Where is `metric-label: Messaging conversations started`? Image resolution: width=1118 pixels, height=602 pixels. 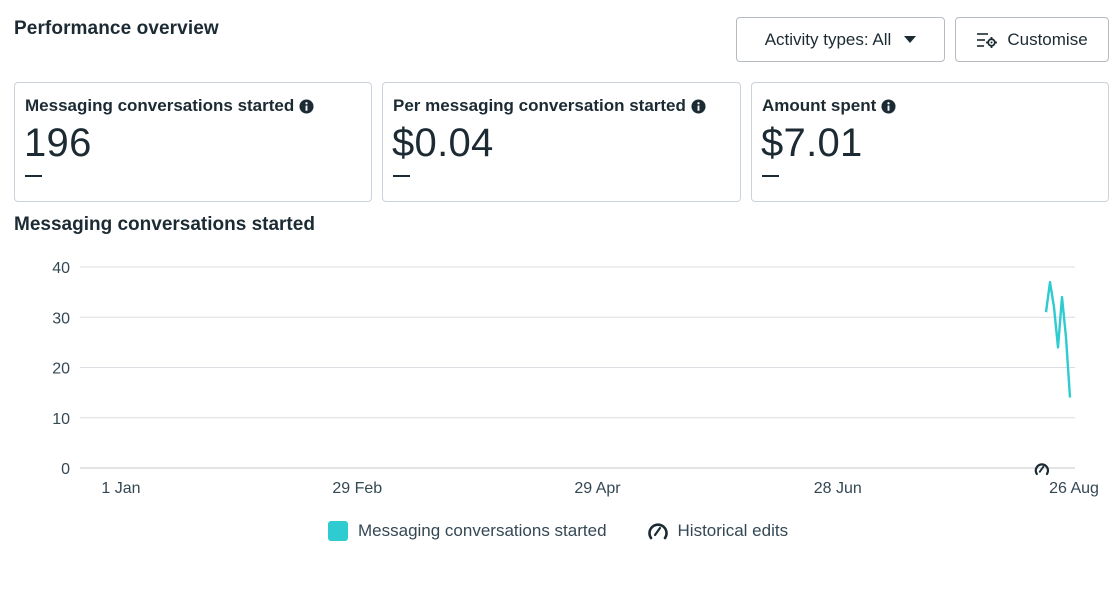
metric-label: Messaging conversations started is located at coordinates (160, 105).